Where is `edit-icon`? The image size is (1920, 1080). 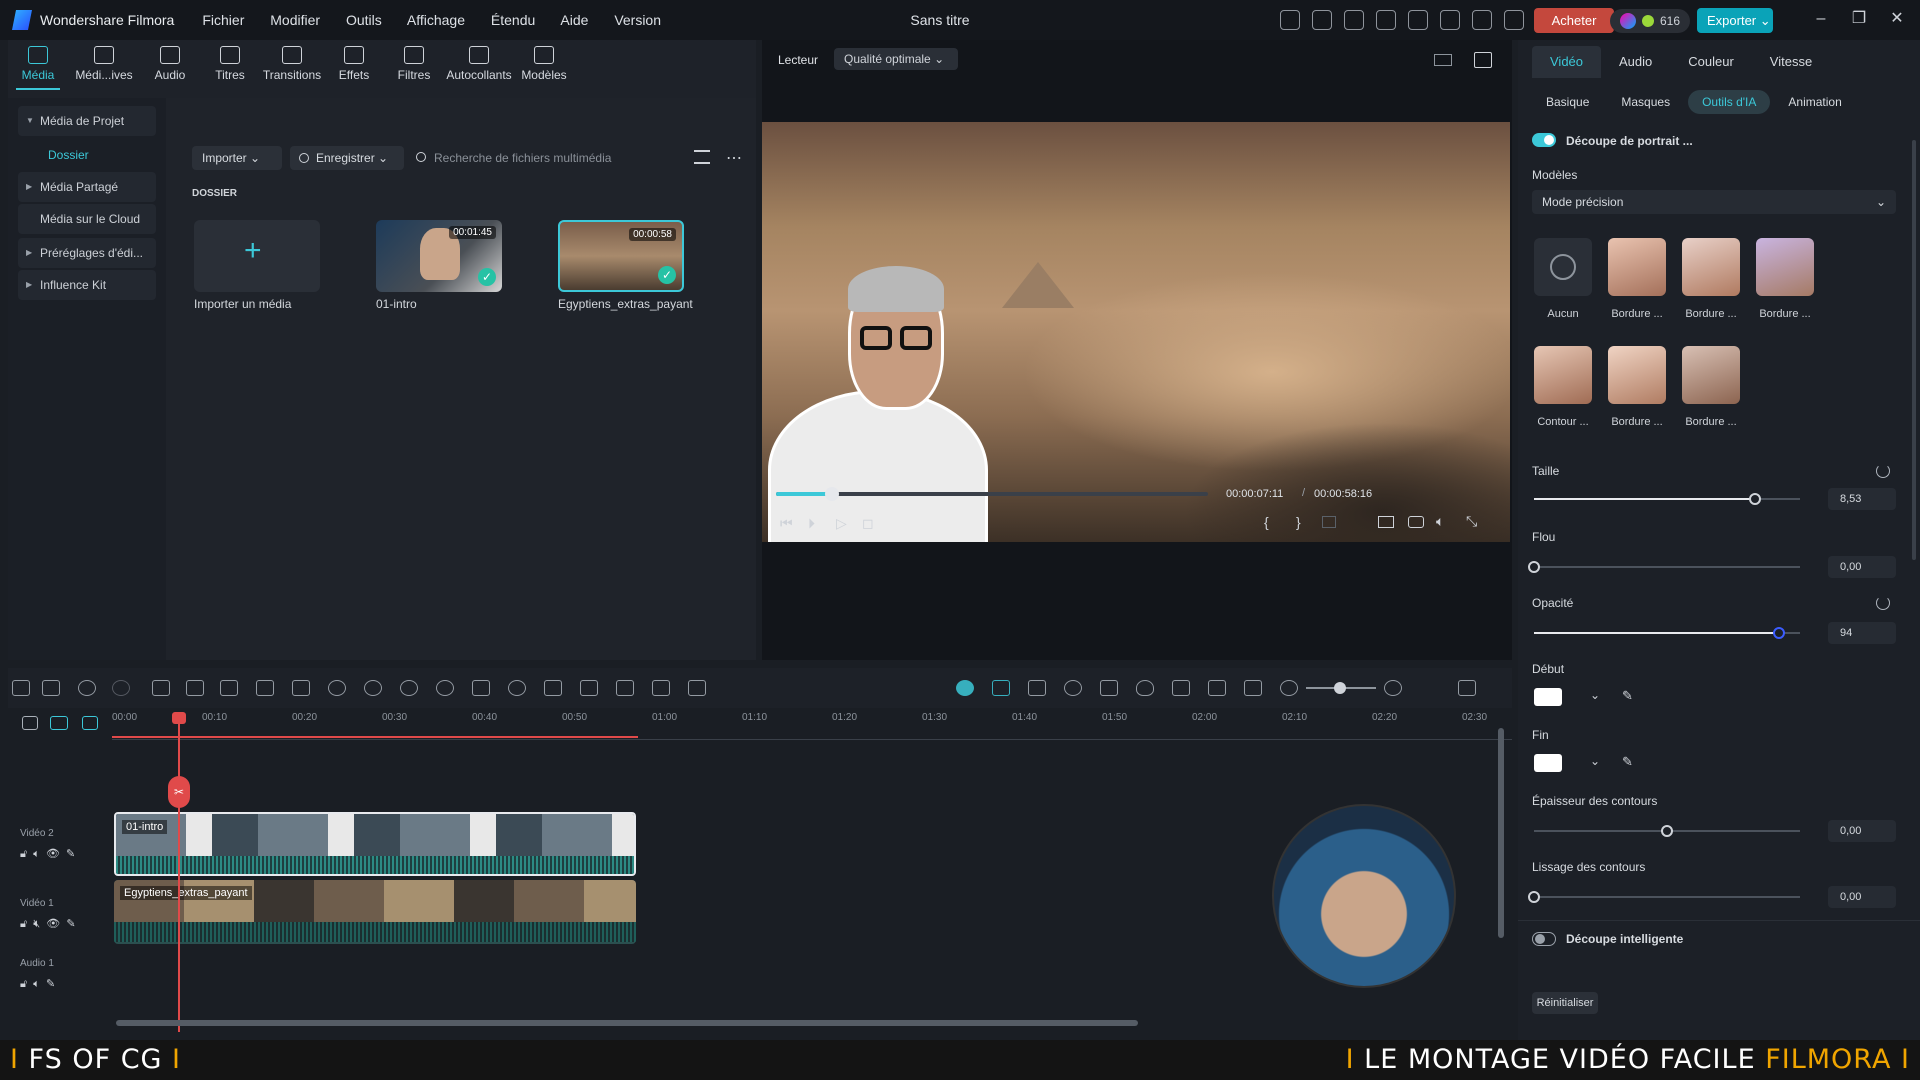
edit-icon is located at coordinates (481, 688).